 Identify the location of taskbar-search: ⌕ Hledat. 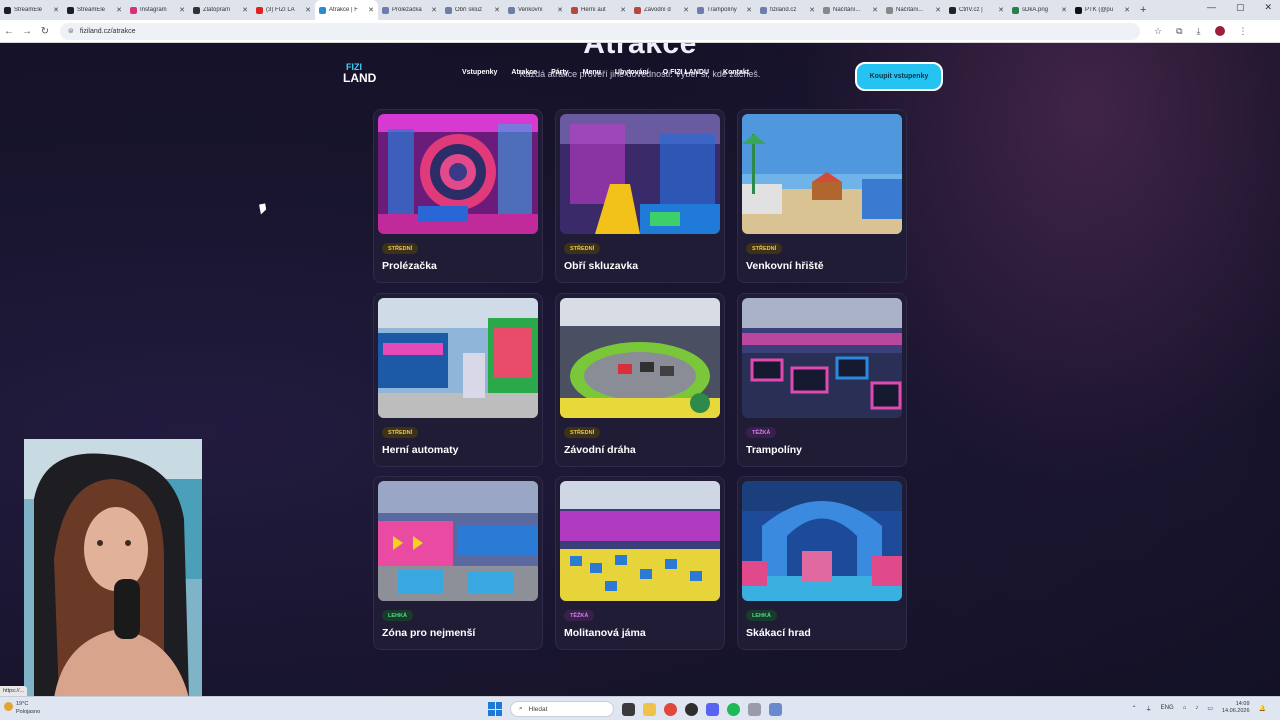
(562, 709).